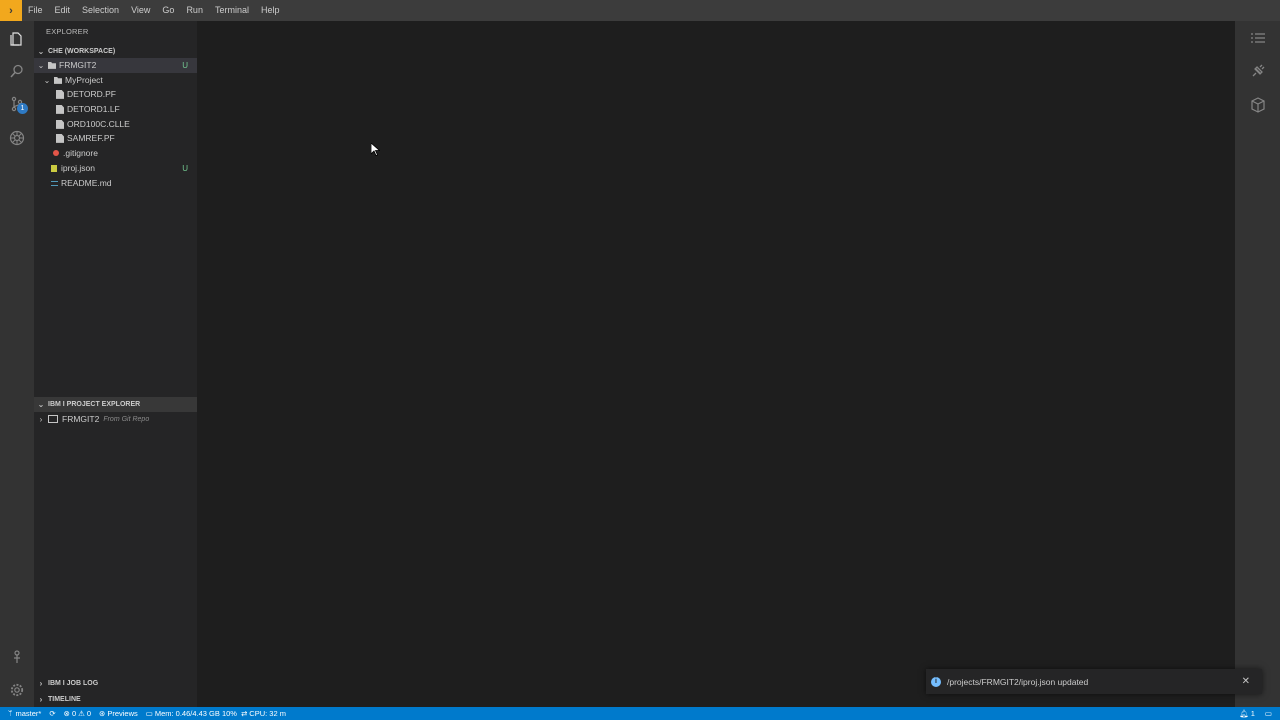  I want to click on branch-indicator: ᛘ master*, so click(24, 713).